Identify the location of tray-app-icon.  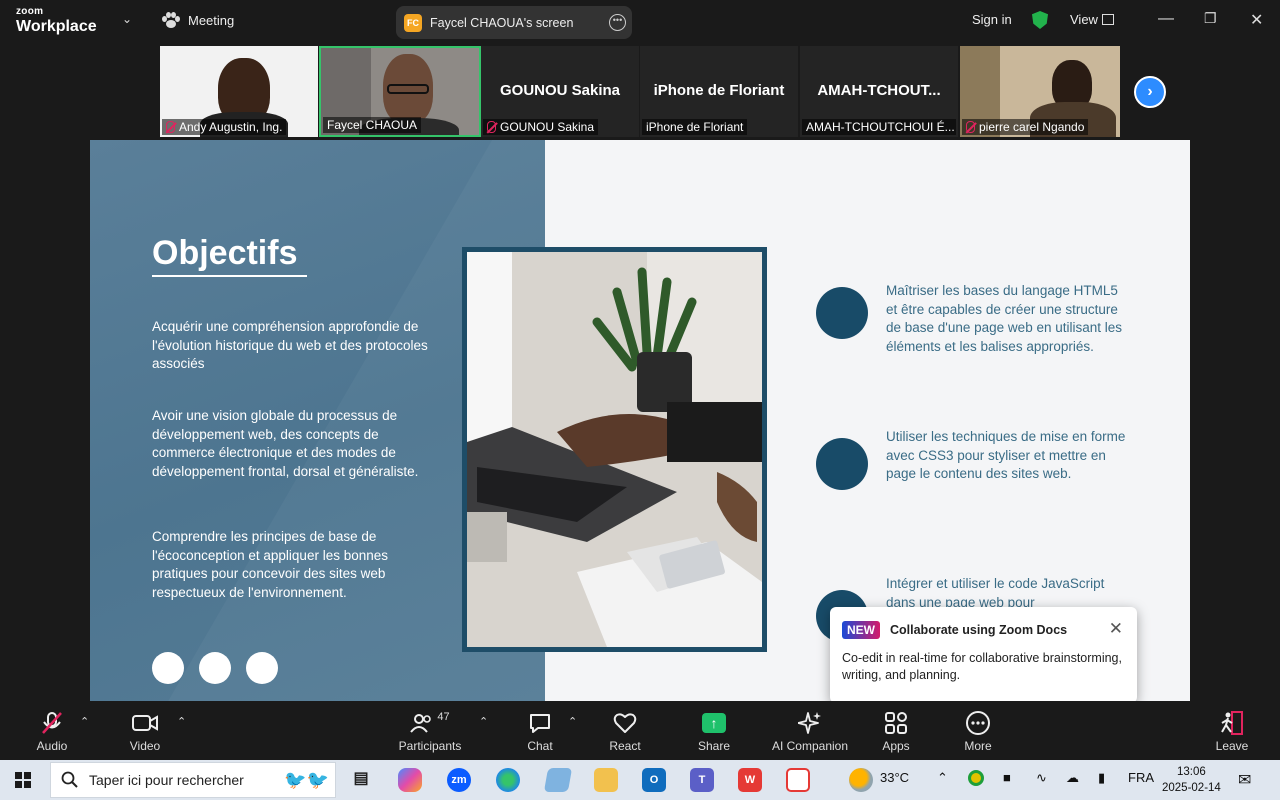
(976, 778).